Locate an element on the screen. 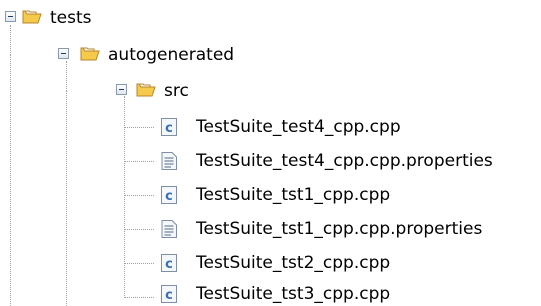  tree-item-label: src is located at coordinates (176, 91).